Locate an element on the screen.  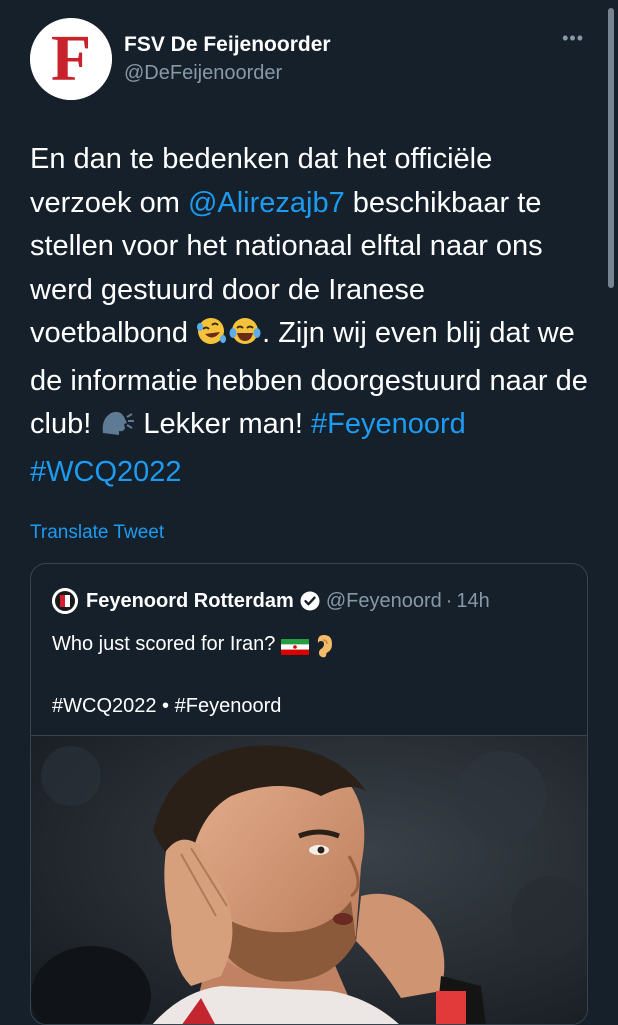
avatar-letter: F is located at coordinates (71, 58).